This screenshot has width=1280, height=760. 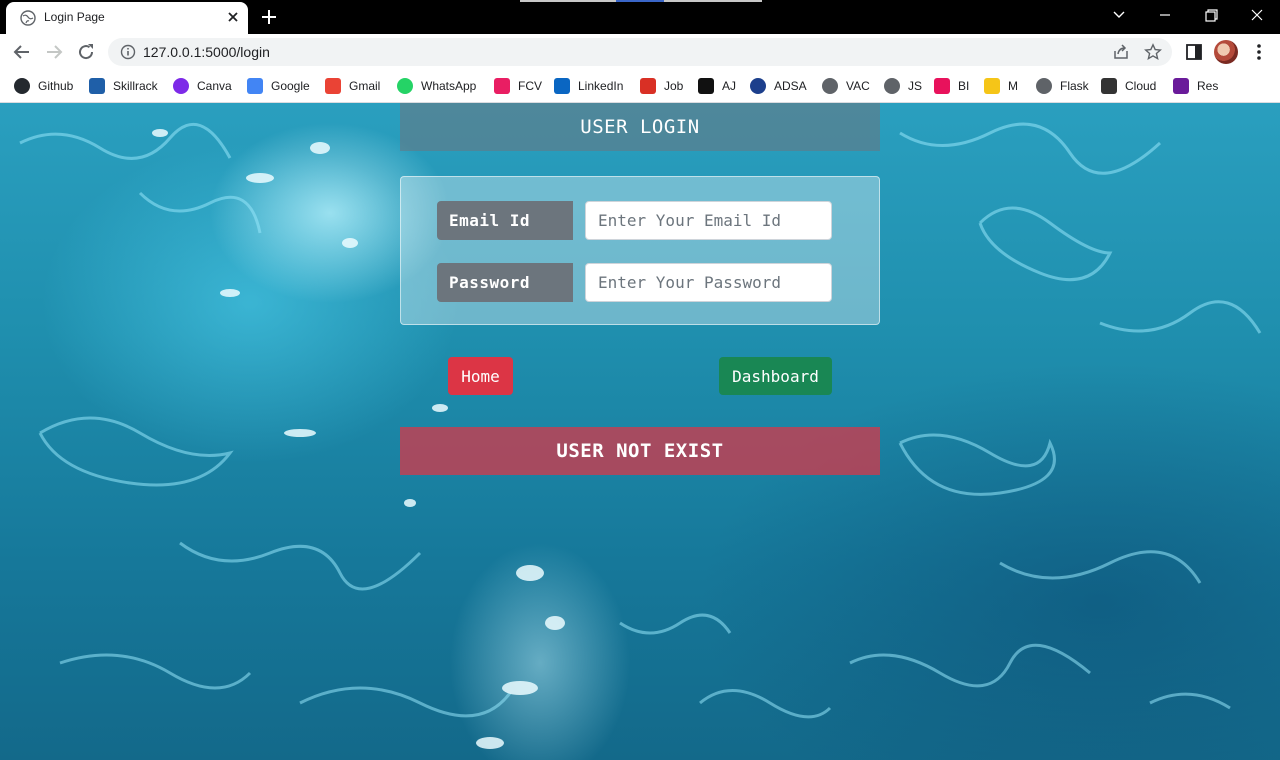 I want to click on forward-arrow-icon, so click(x=54, y=52).